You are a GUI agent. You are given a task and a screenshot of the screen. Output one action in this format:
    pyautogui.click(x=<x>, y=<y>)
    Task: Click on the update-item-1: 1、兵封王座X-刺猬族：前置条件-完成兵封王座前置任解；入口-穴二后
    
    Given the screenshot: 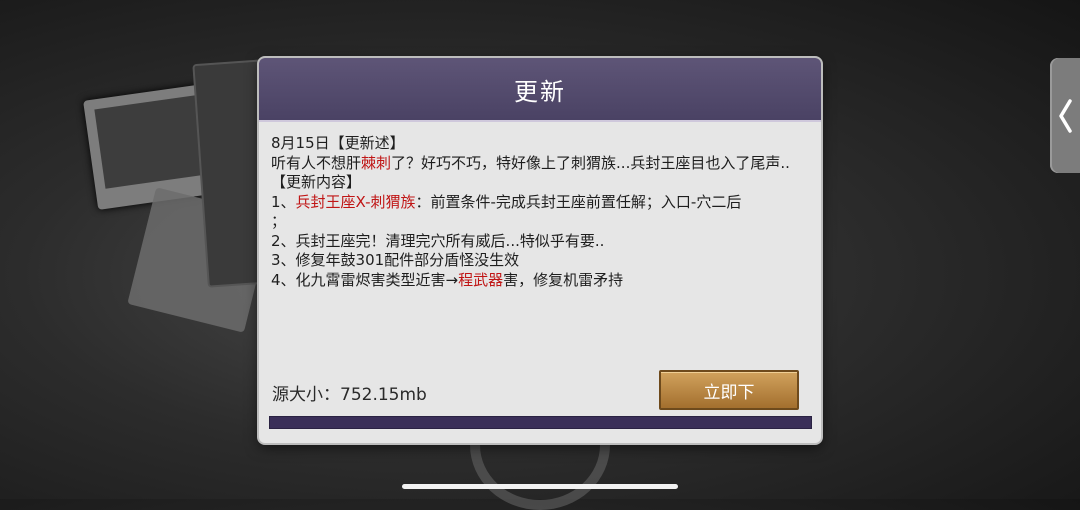 What is the action you would take?
    pyautogui.click(x=540, y=203)
    